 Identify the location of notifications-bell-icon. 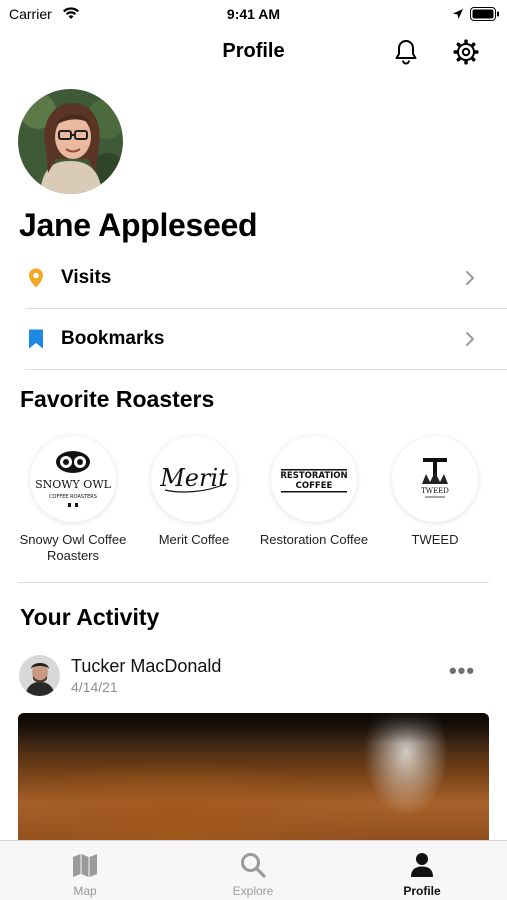
(406, 52).